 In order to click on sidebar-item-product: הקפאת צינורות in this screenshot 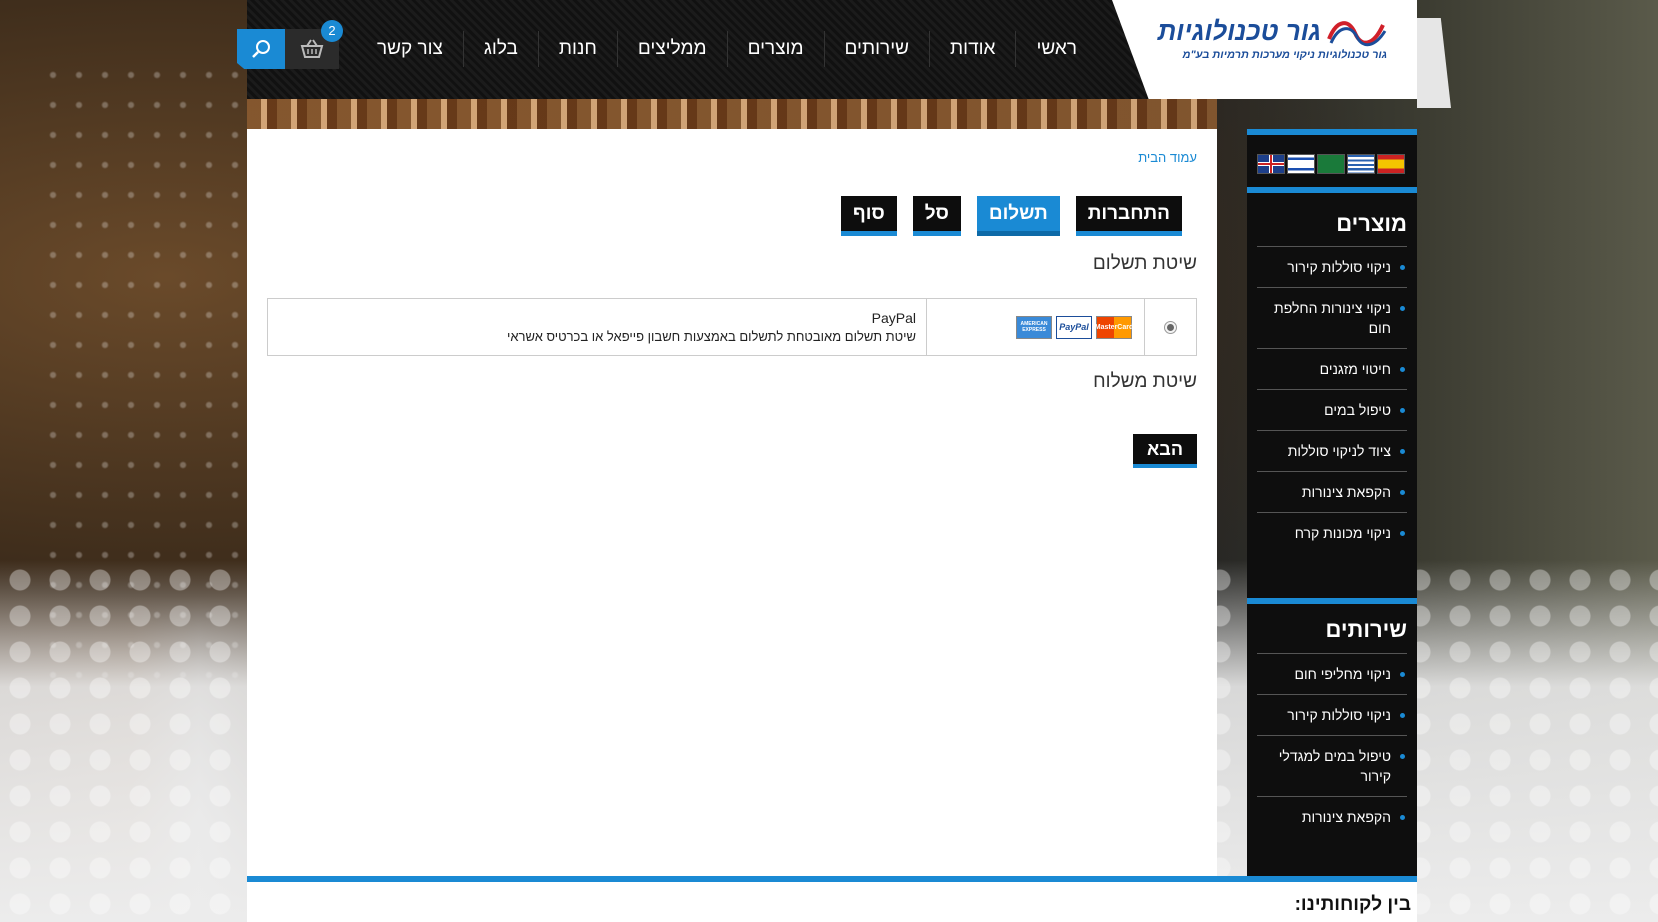, I will do `click(1332, 491)`.